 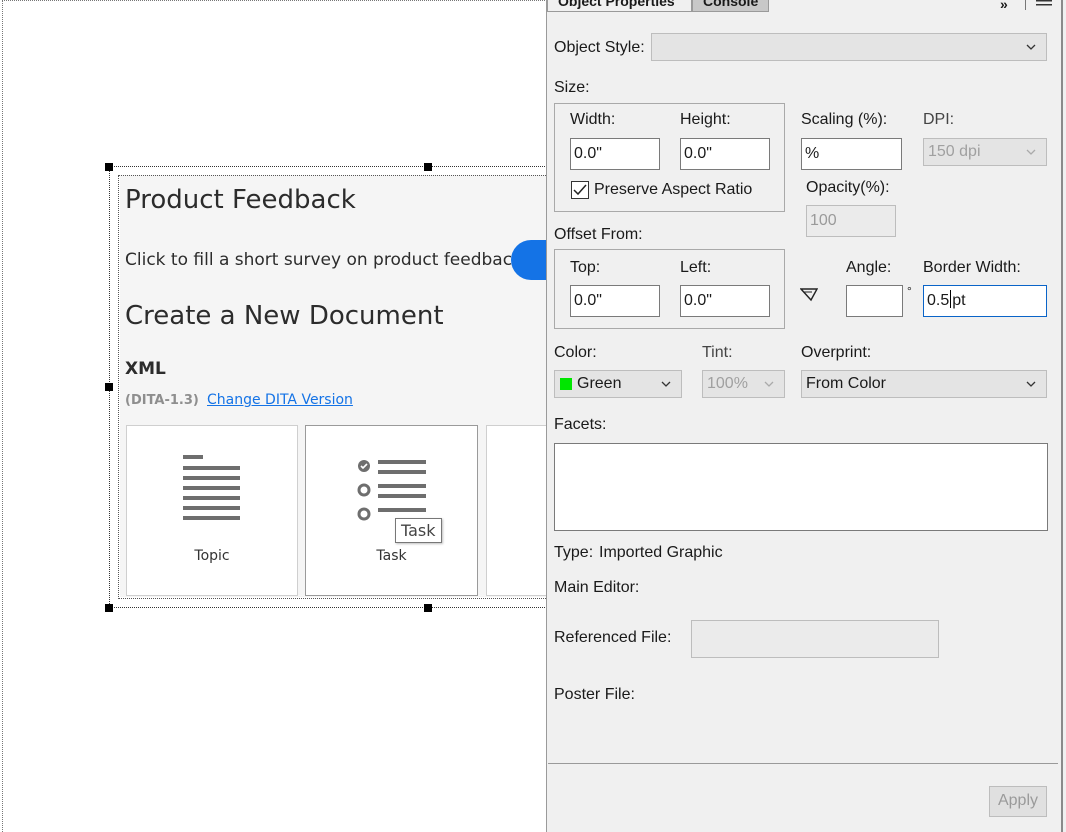 What do you see at coordinates (848, 187) in the screenshot?
I see `opacity-label: Opacity(%):` at bounding box center [848, 187].